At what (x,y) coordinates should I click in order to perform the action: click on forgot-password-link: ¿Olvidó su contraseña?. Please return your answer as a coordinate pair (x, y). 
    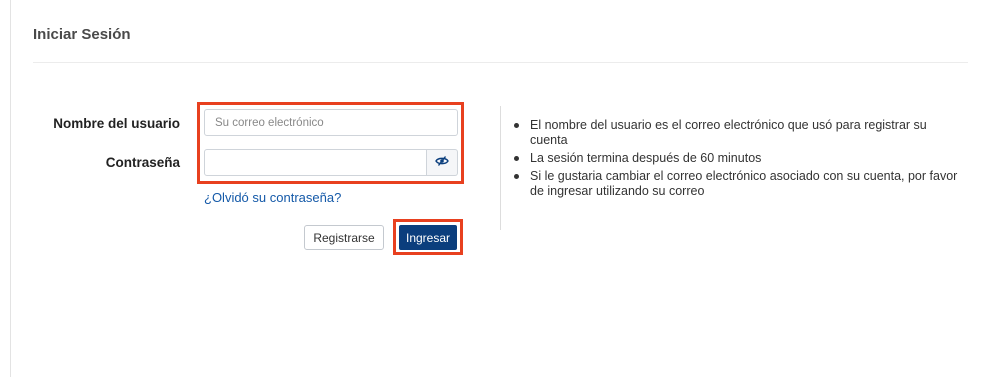
    Looking at the image, I should click on (272, 197).